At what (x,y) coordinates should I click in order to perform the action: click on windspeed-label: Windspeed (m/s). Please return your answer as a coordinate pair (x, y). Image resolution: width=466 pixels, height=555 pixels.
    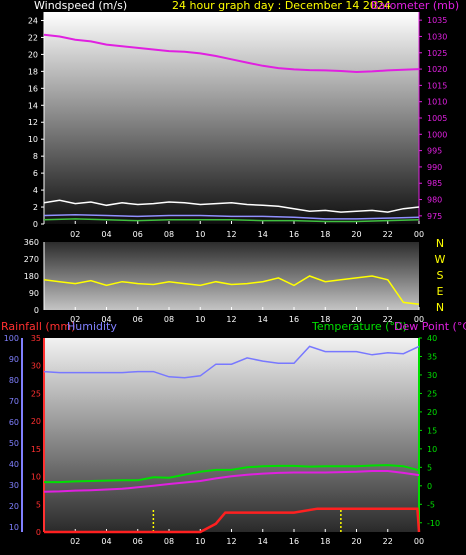
    Looking at the image, I should click on (81, 6).